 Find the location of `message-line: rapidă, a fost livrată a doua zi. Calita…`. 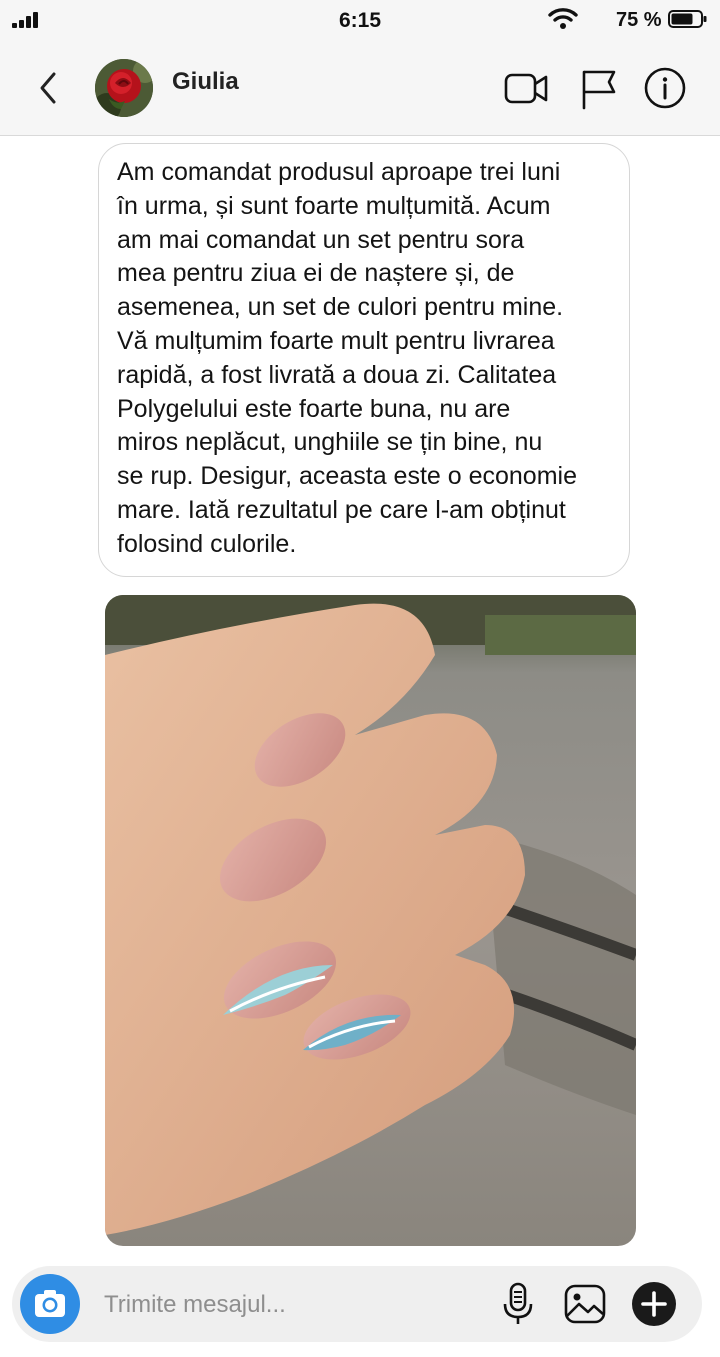

message-line: rapidă, a fost livrată a doua zi. Calita… is located at coordinates (337, 374).